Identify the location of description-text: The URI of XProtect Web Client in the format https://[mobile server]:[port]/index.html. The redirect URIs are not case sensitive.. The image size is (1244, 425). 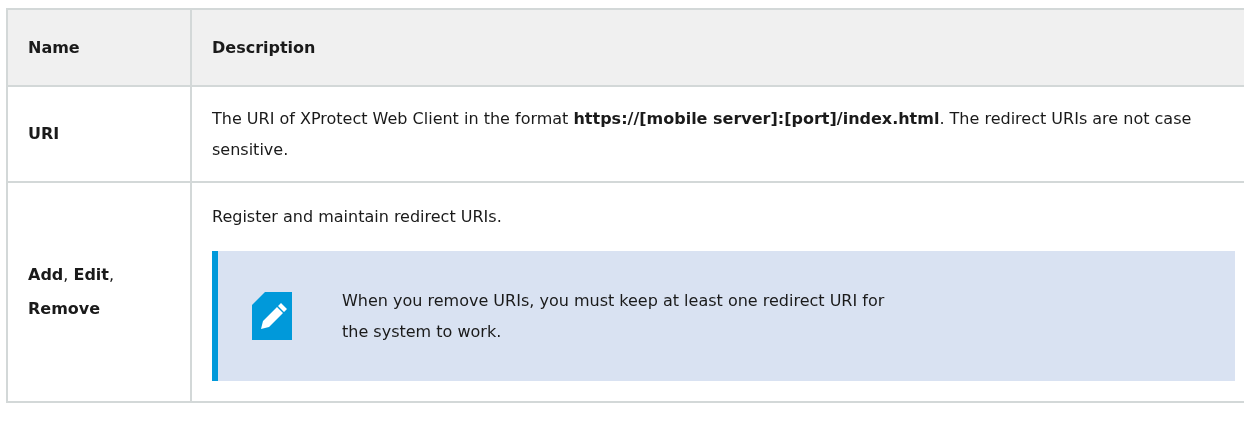
(702, 134).